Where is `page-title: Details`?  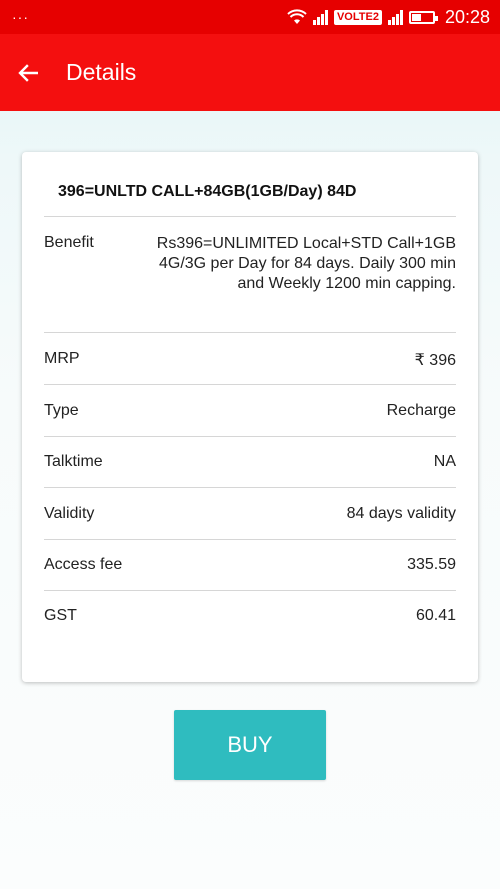 page-title: Details is located at coordinates (101, 72).